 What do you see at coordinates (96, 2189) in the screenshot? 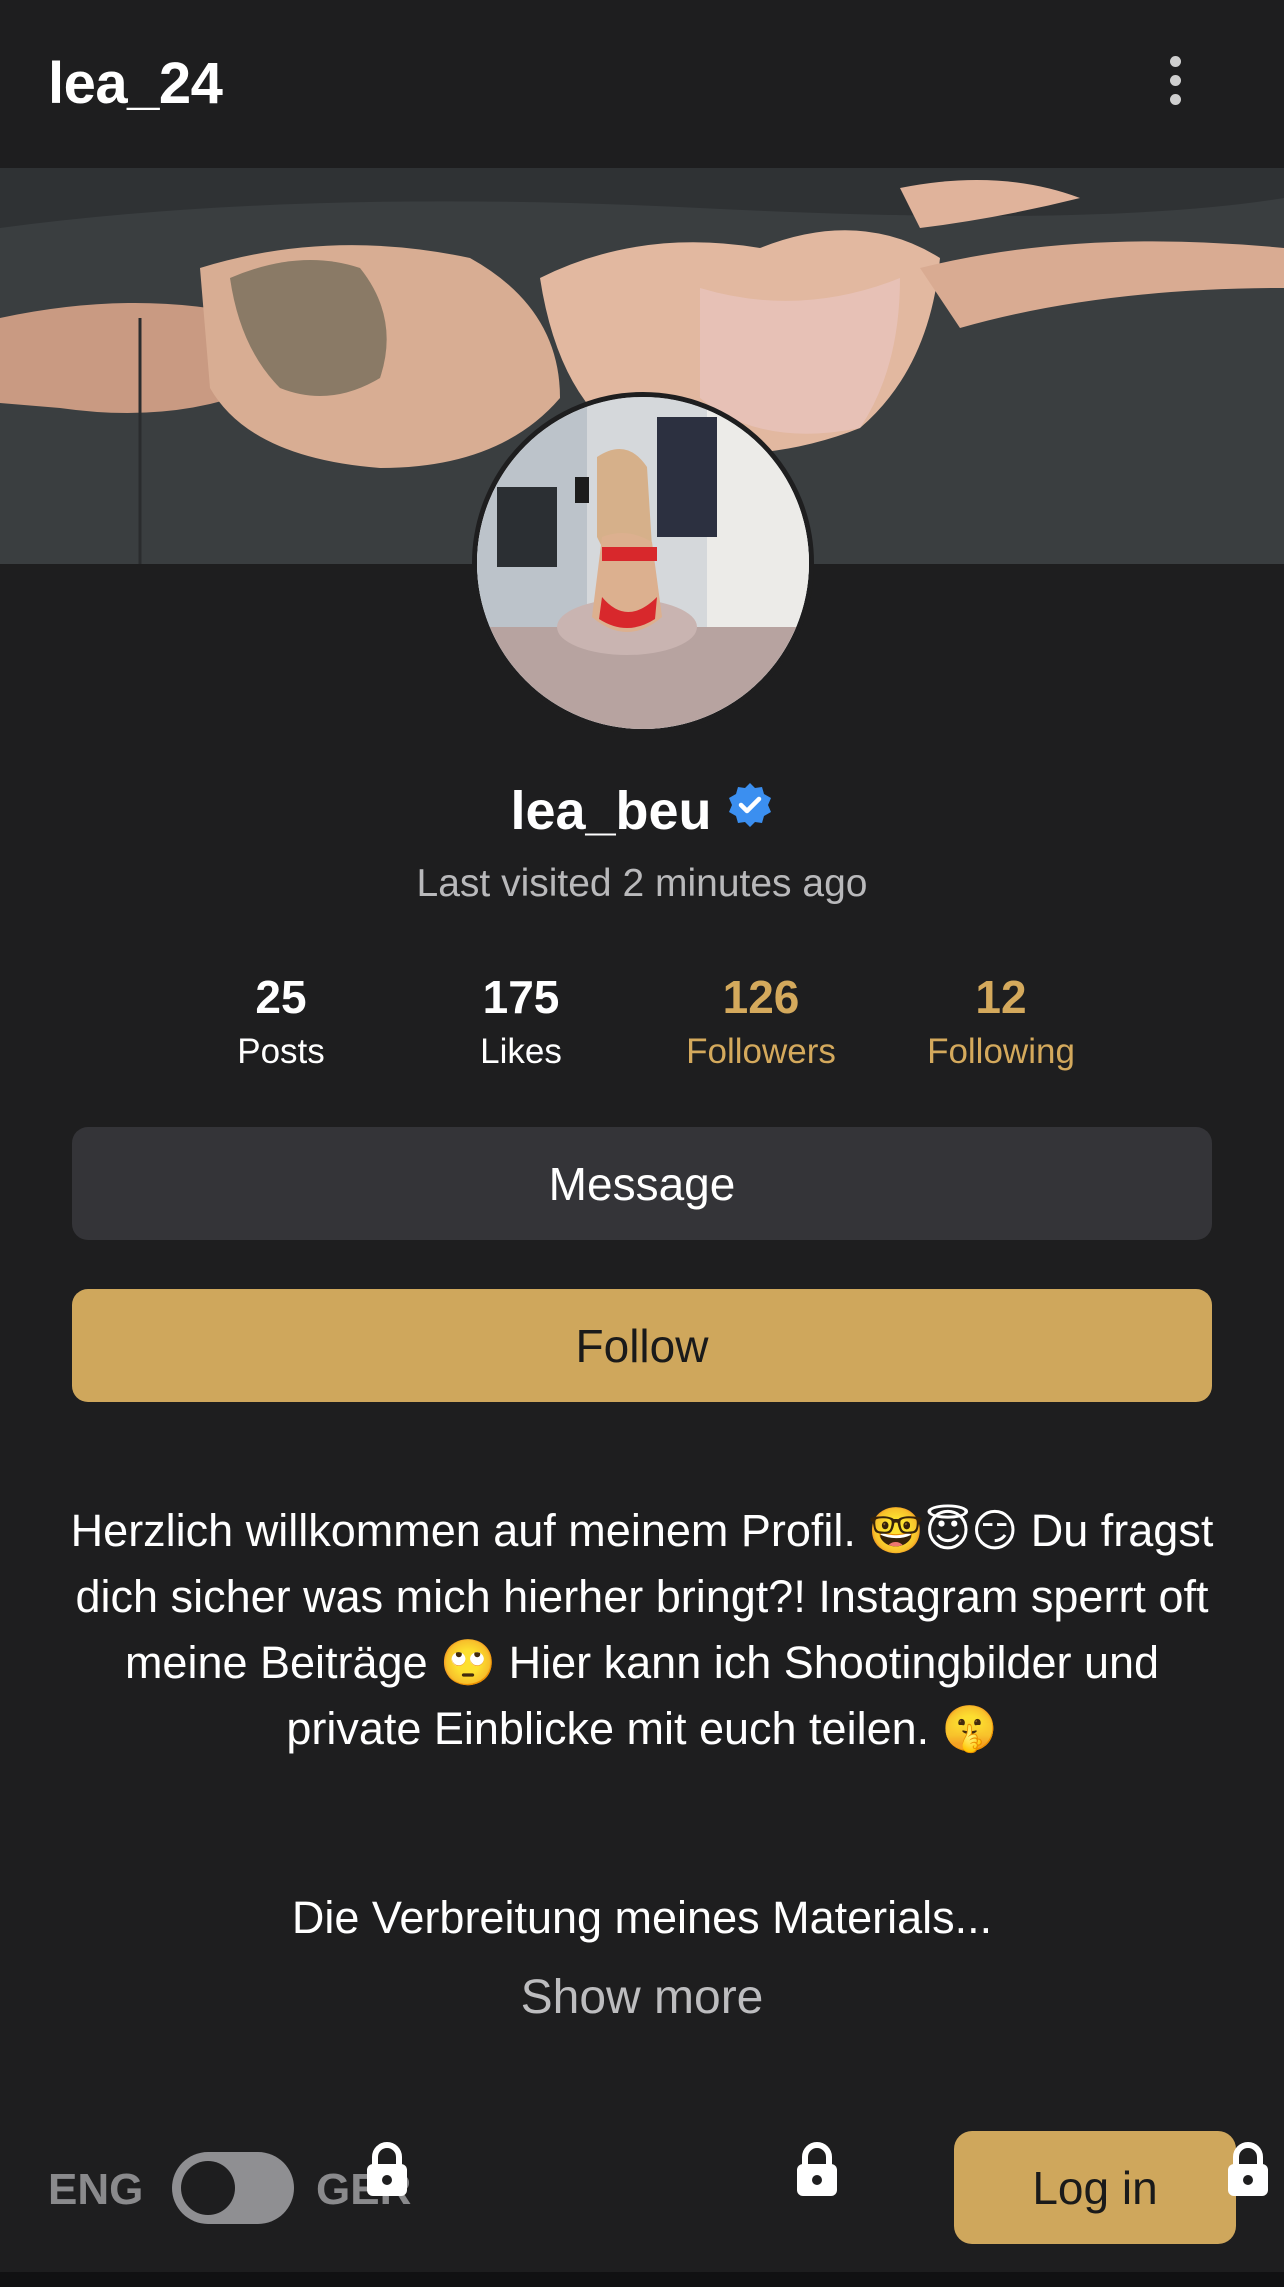
I see `language-eng-label: ENG` at bounding box center [96, 2189].